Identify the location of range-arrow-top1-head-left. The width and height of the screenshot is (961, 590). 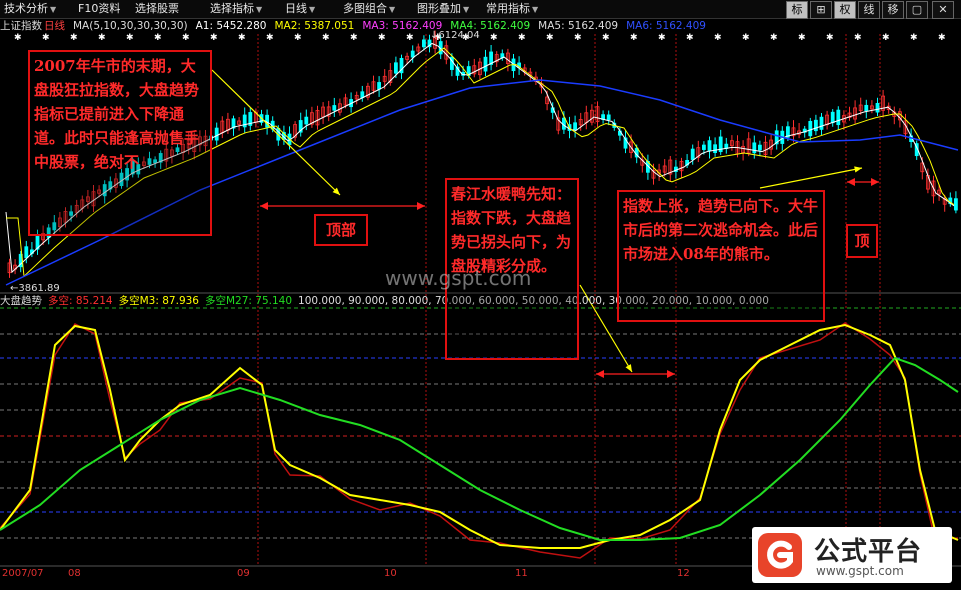
(264, 206).